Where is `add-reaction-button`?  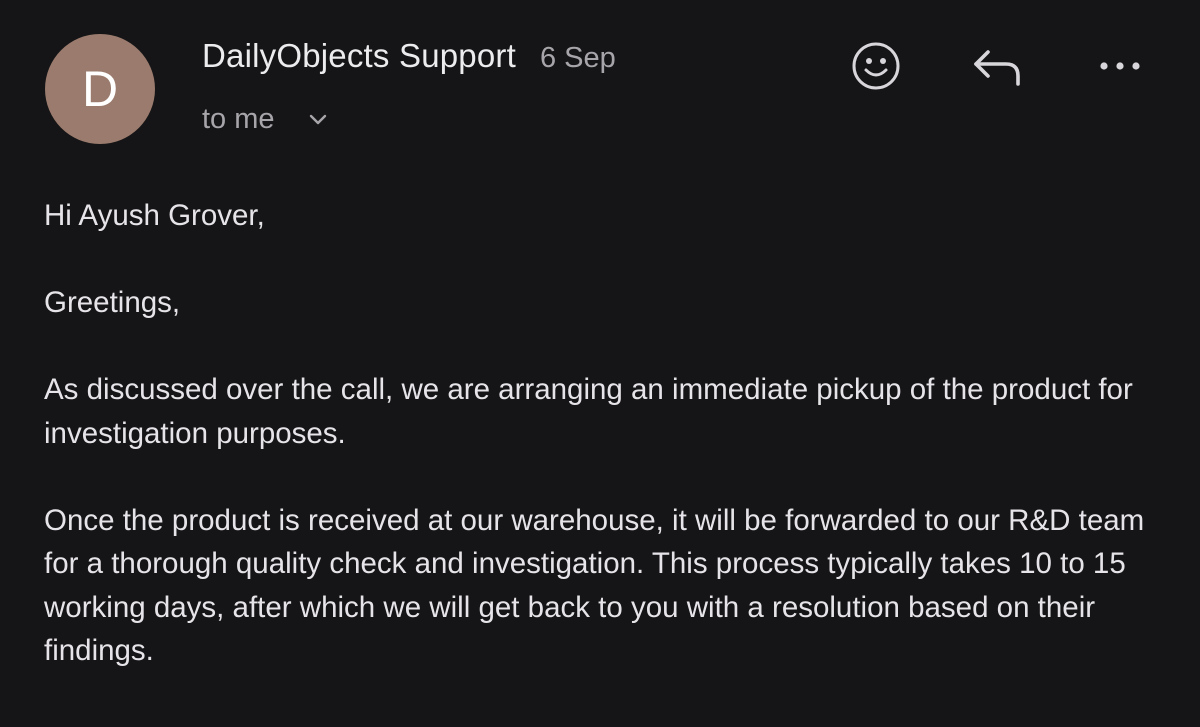
add-reaction-button is located at coordinates (876, 68).